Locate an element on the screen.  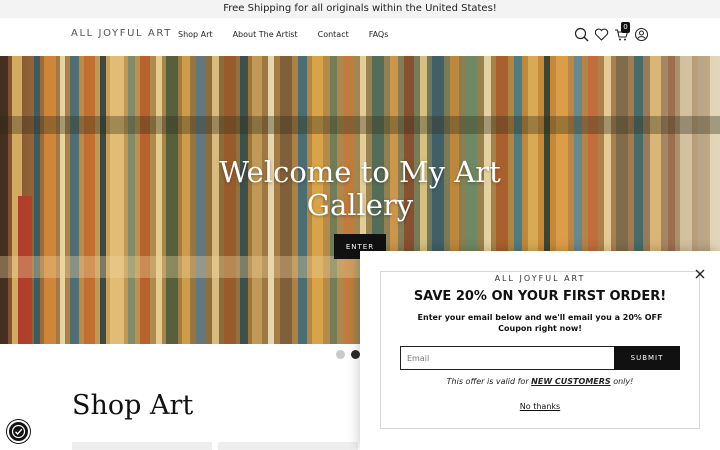
header-icons: 0 is located at coordinates (614, 31).